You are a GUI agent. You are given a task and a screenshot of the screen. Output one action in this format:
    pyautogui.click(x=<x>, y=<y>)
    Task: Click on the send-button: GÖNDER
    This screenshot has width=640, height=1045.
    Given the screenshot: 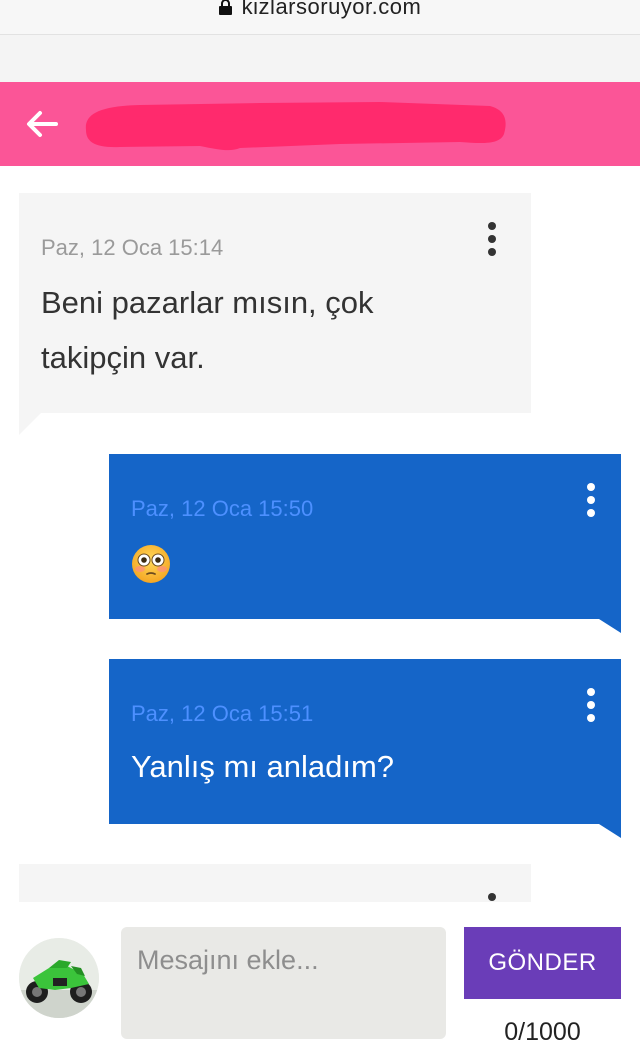 What is the action you would take?
    pyautogui.click(x=542, y=963)
    